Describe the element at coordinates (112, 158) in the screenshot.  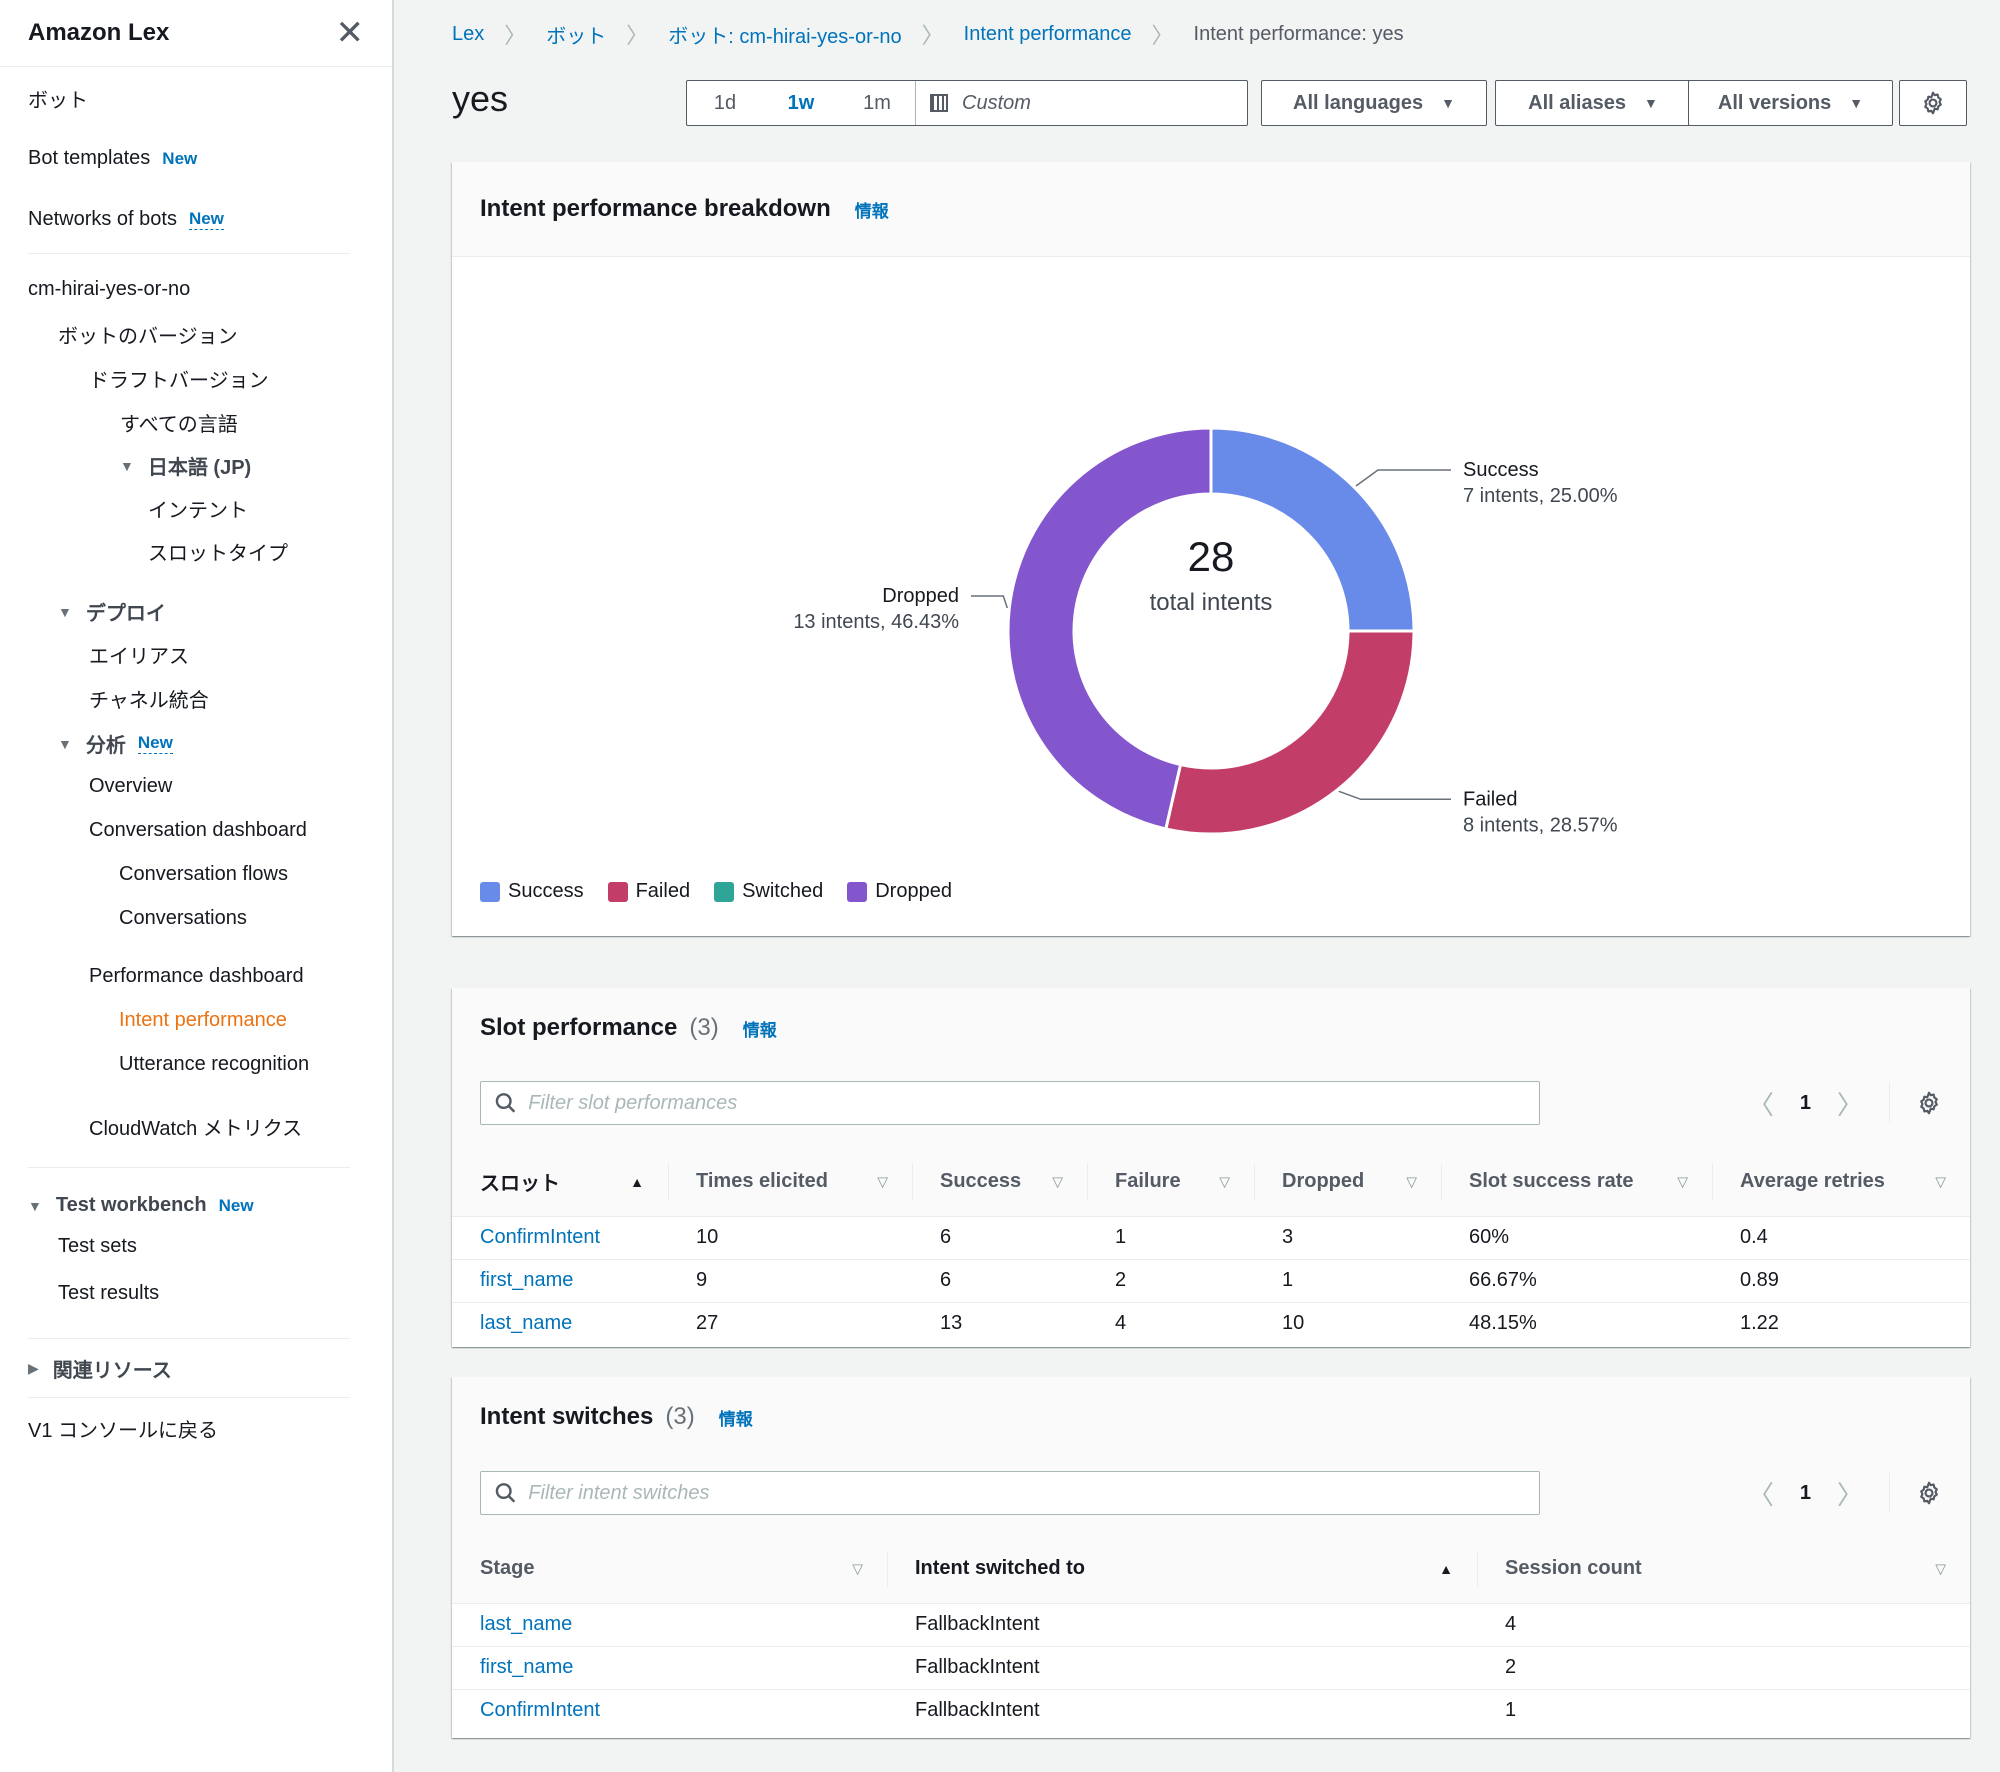
I see `sidebar-item-bot-templates: Bot templates New` at that location.